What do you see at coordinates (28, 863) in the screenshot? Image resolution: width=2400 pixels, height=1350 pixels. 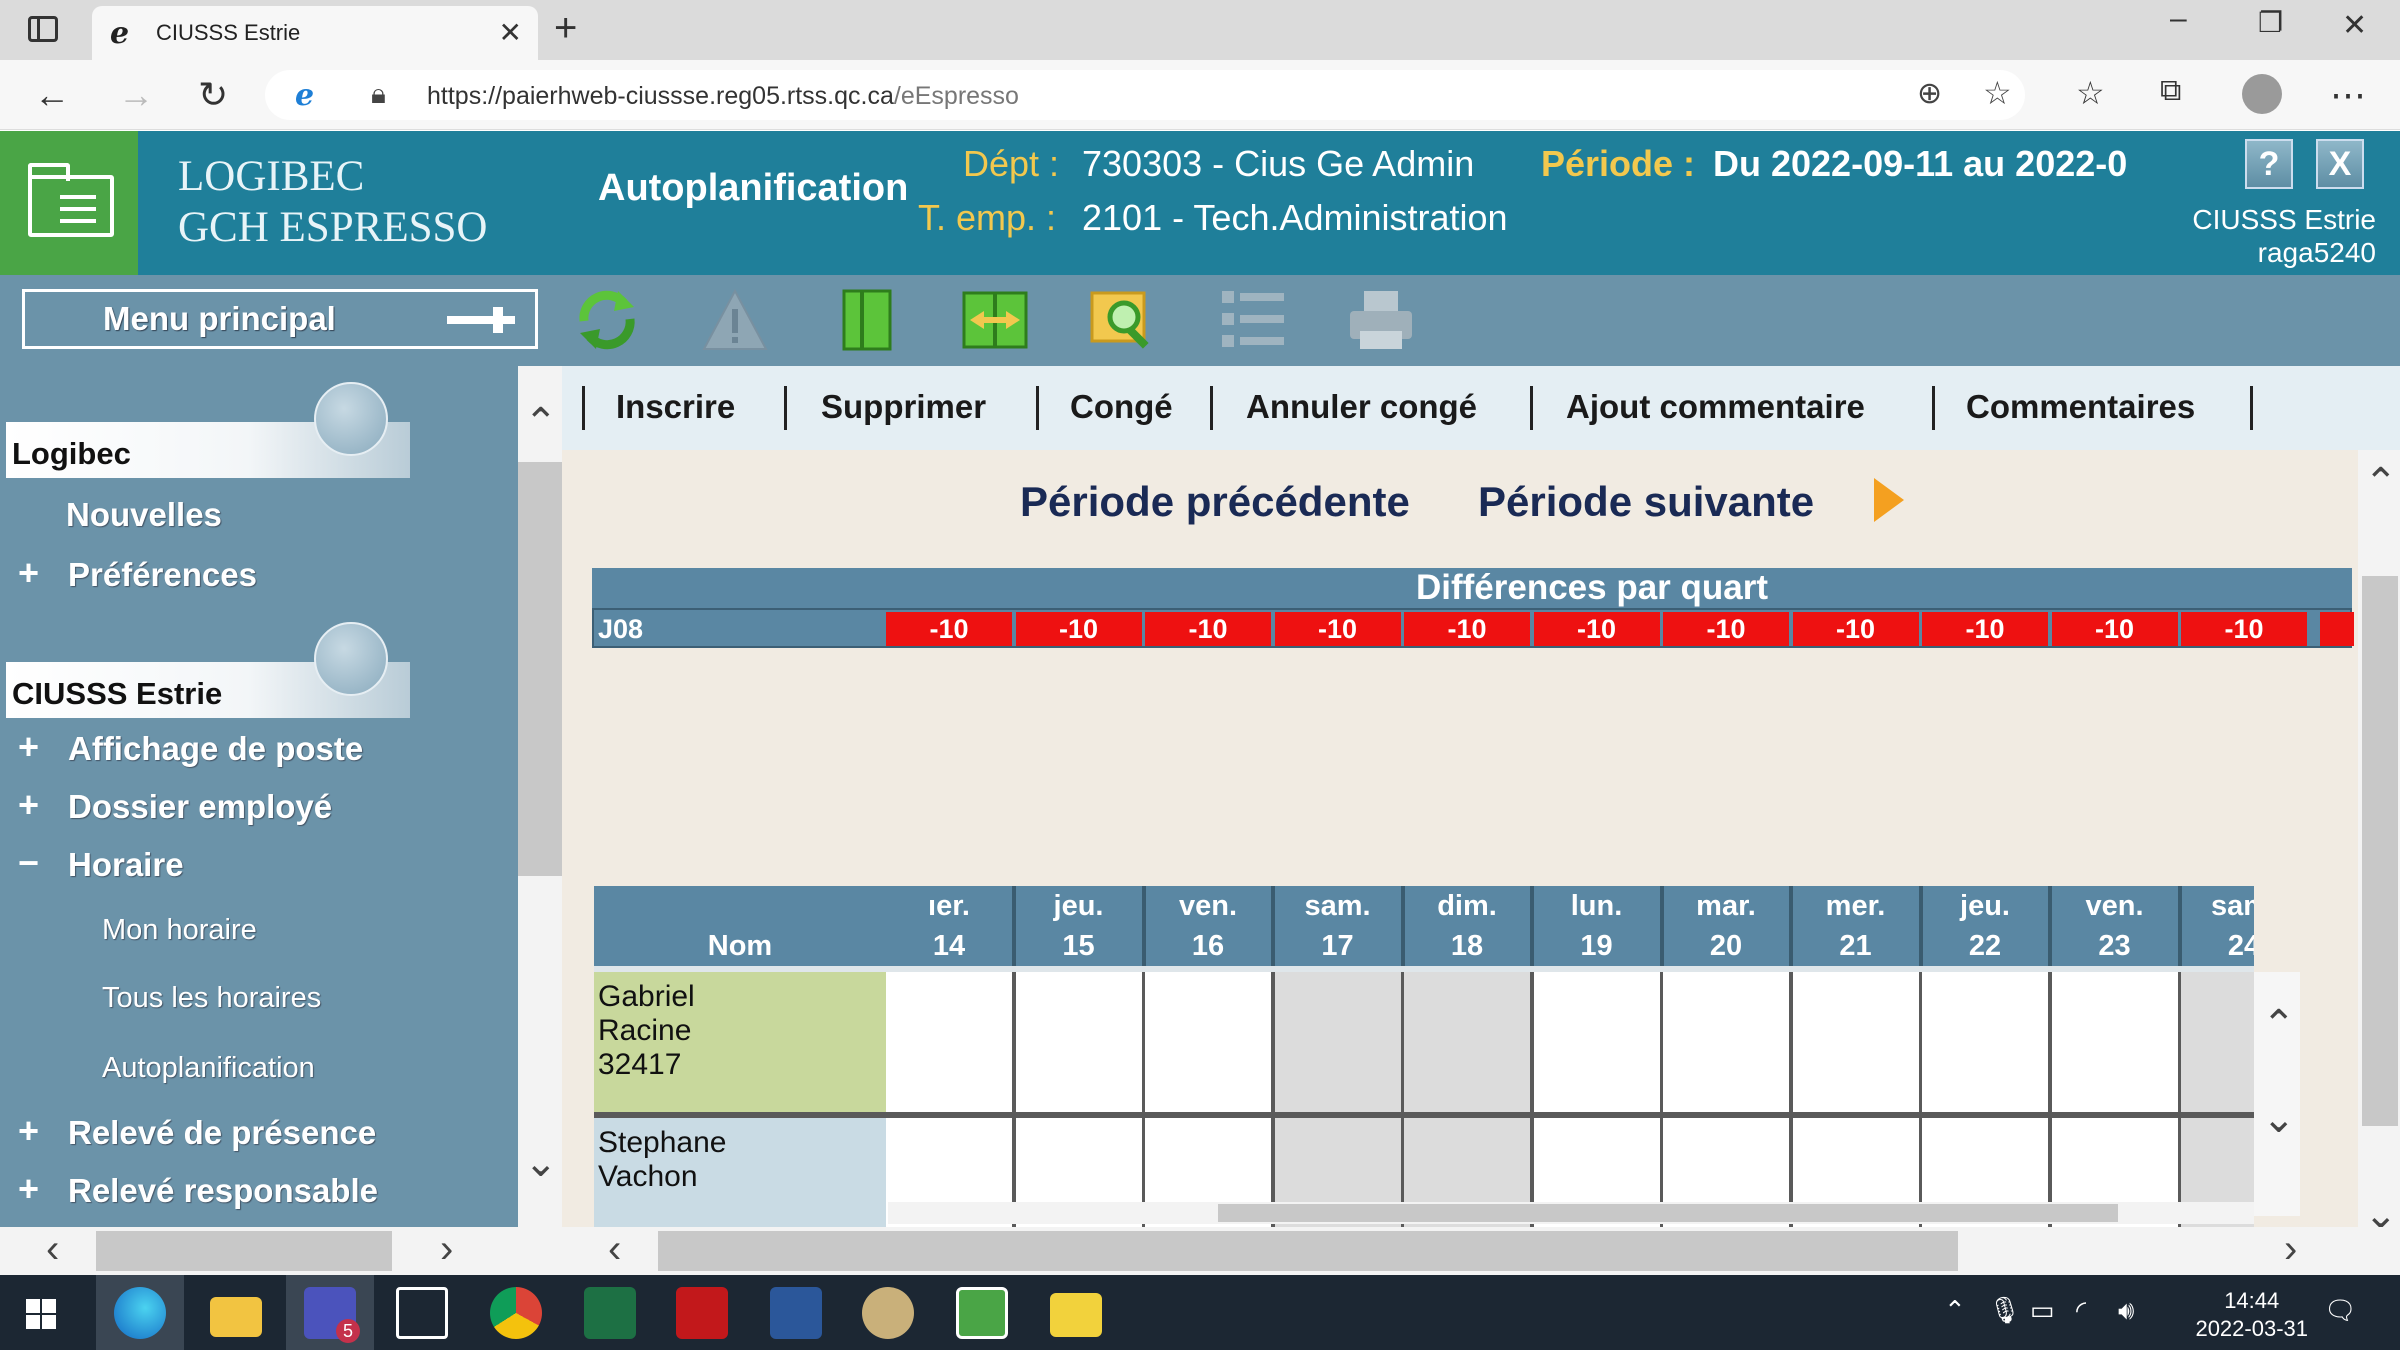 I see `collapse-minus-icon: −` at bounding box center [28, 863].